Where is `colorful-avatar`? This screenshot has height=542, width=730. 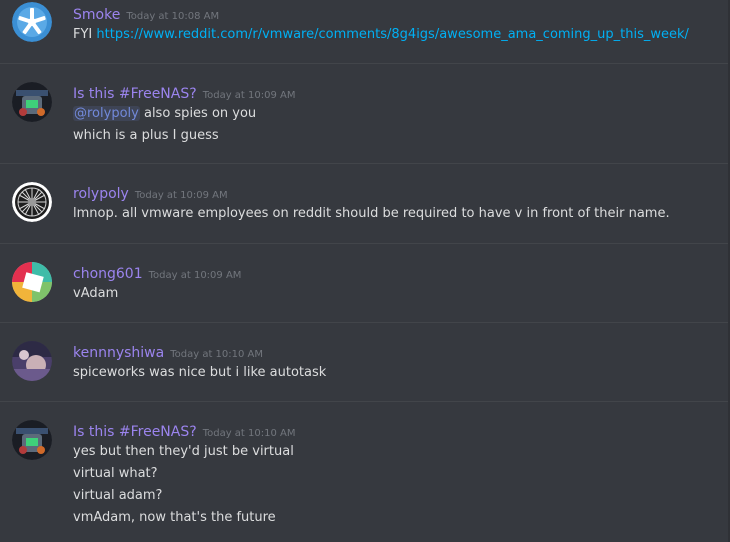
colorful-avatar is located at coordinates (32, 282).